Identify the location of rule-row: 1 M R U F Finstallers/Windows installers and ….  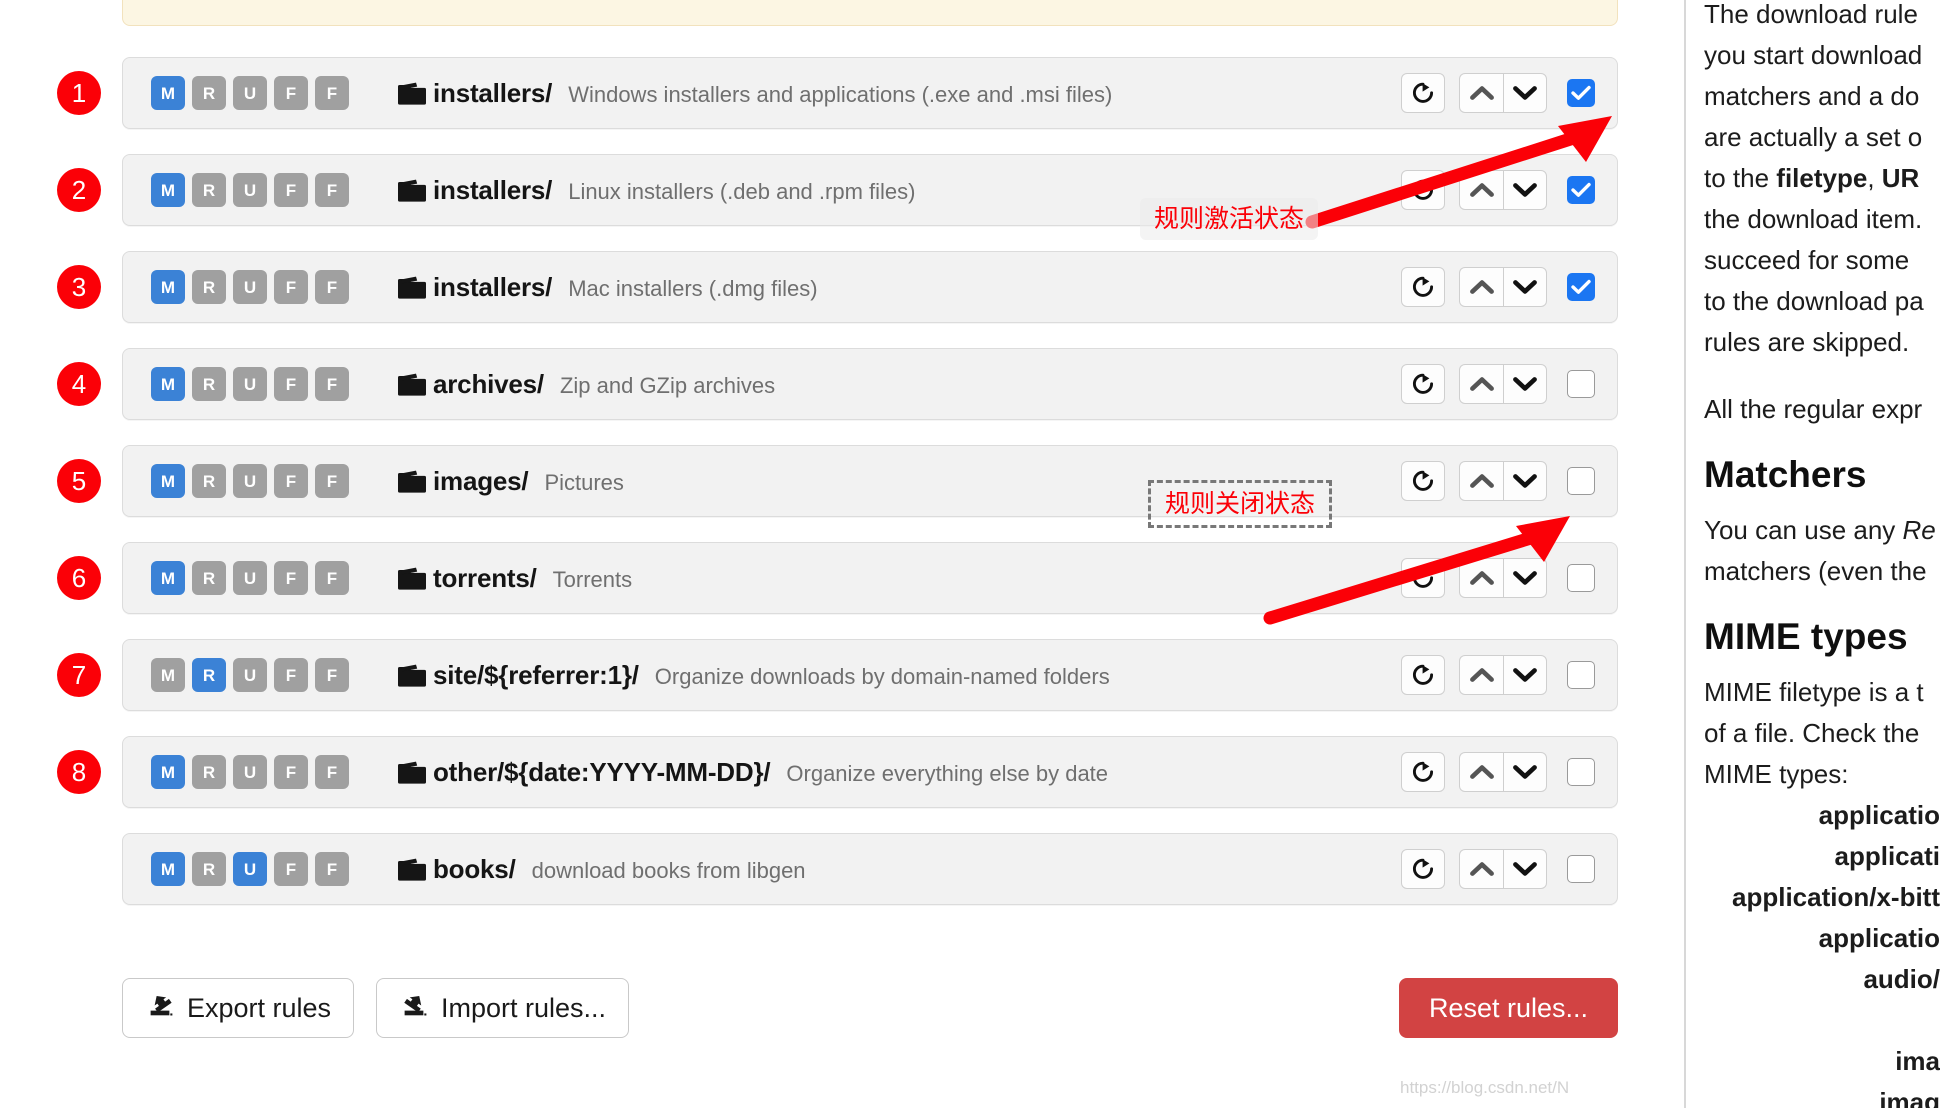
(837, 93).